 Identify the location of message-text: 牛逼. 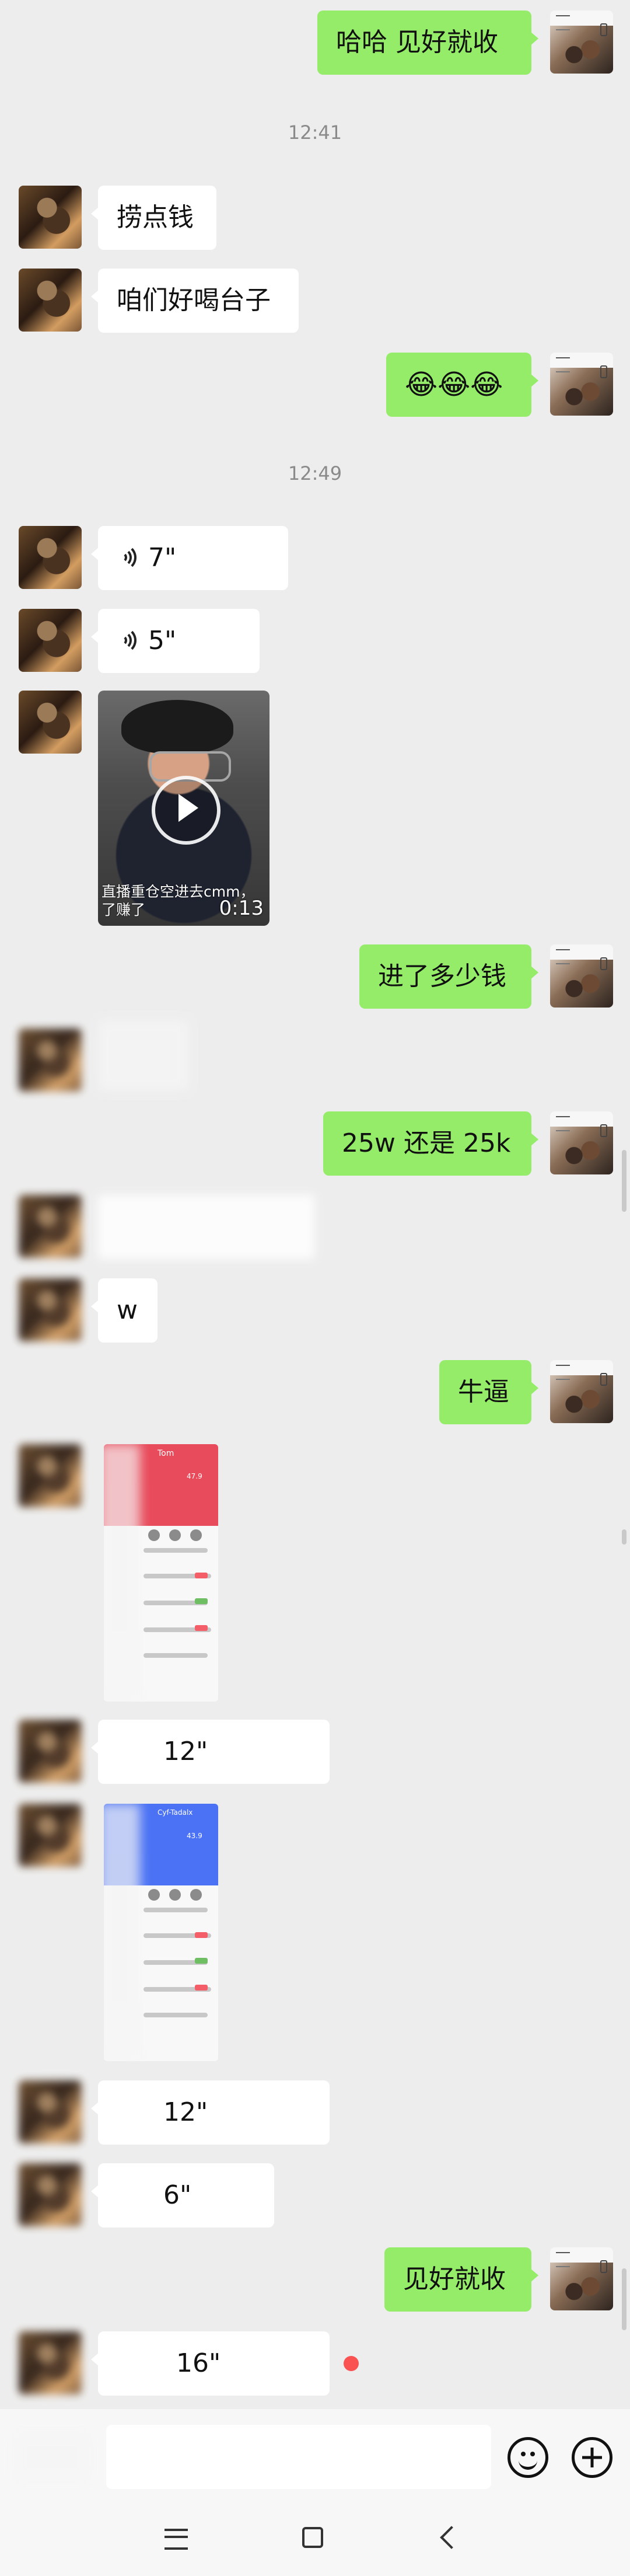
(483, 1392).